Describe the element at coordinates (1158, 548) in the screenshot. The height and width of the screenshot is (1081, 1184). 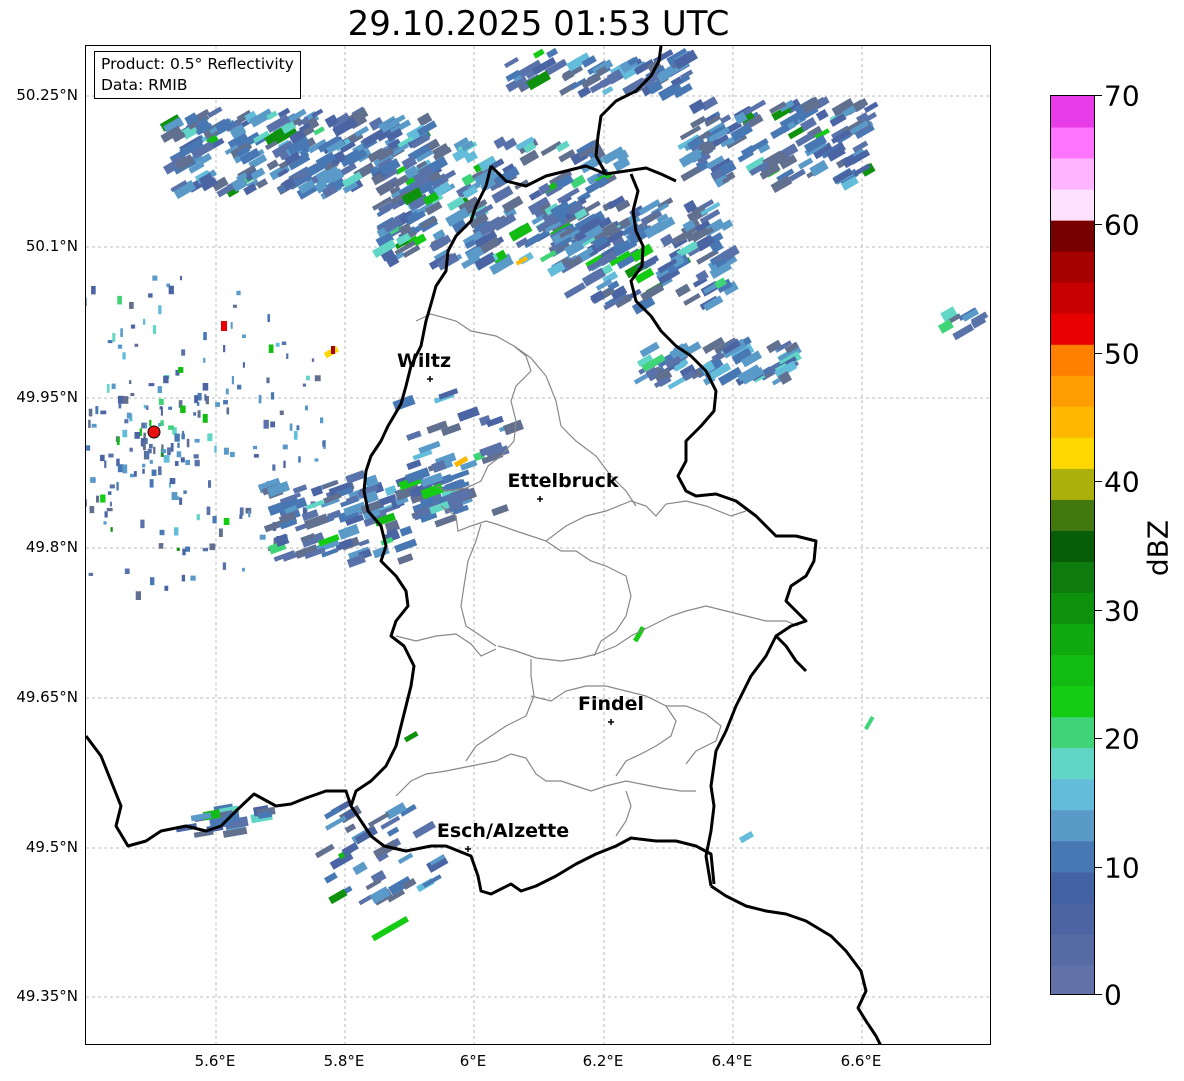
I see `colorbar-unit-label: dBZ` at that location.